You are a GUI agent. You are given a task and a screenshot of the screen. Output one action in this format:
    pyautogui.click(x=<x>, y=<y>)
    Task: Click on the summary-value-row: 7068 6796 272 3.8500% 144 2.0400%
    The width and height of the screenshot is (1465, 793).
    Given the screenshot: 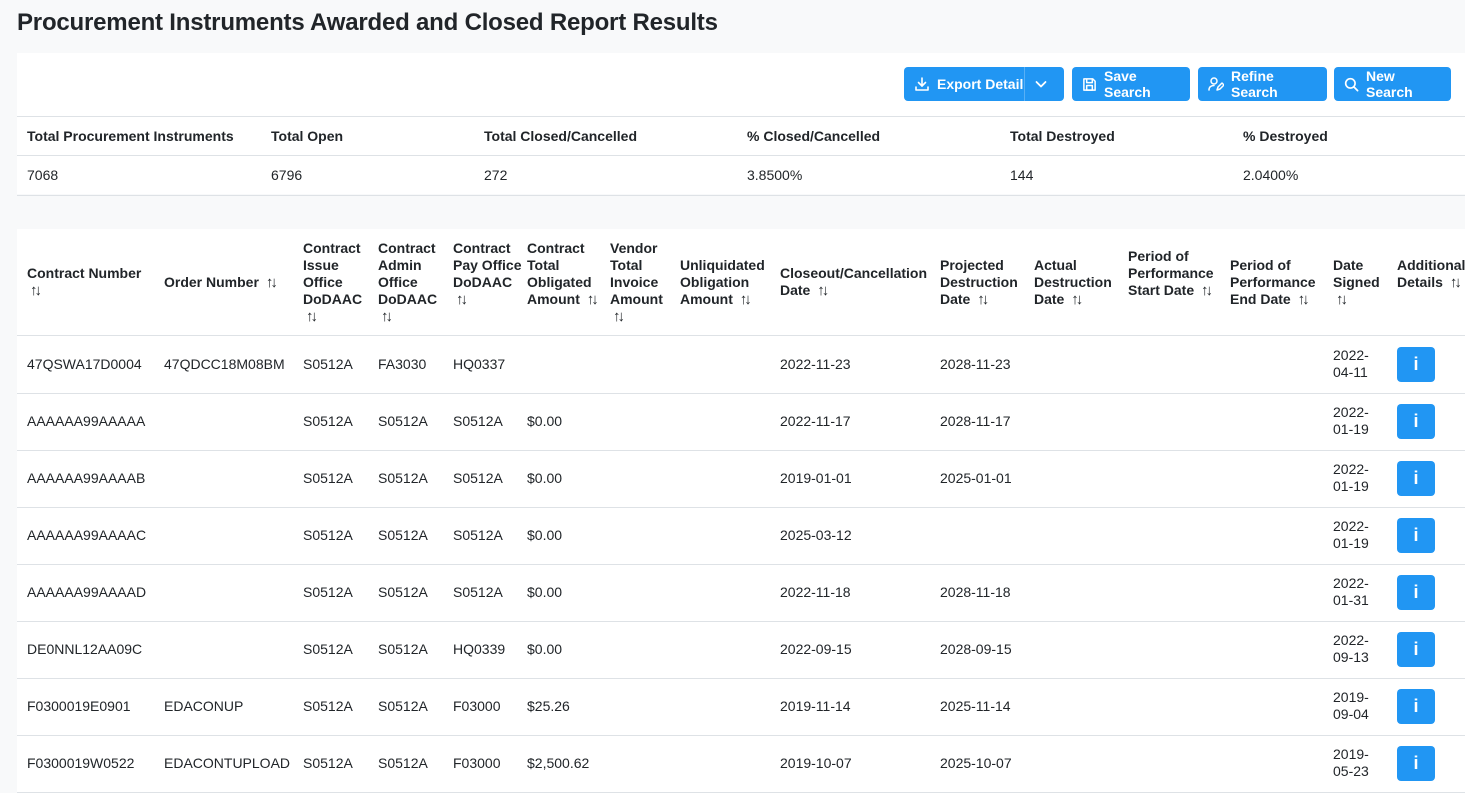 What is the action you would take?
    pyautogui.click(x=741, y=176)
    